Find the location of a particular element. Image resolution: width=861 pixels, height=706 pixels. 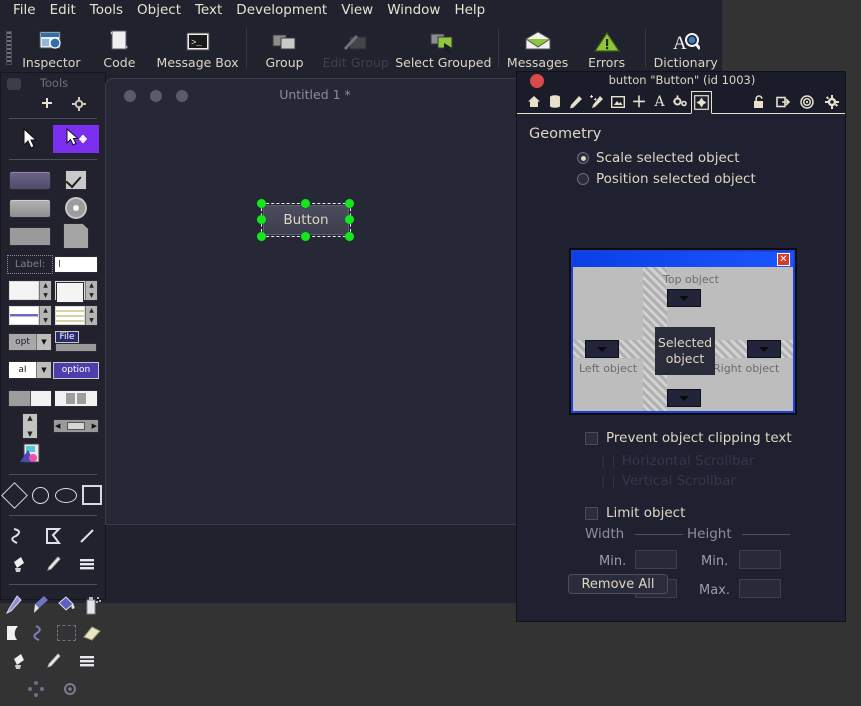

toolbar-button-group: Group is located at coordinates (285, 48).